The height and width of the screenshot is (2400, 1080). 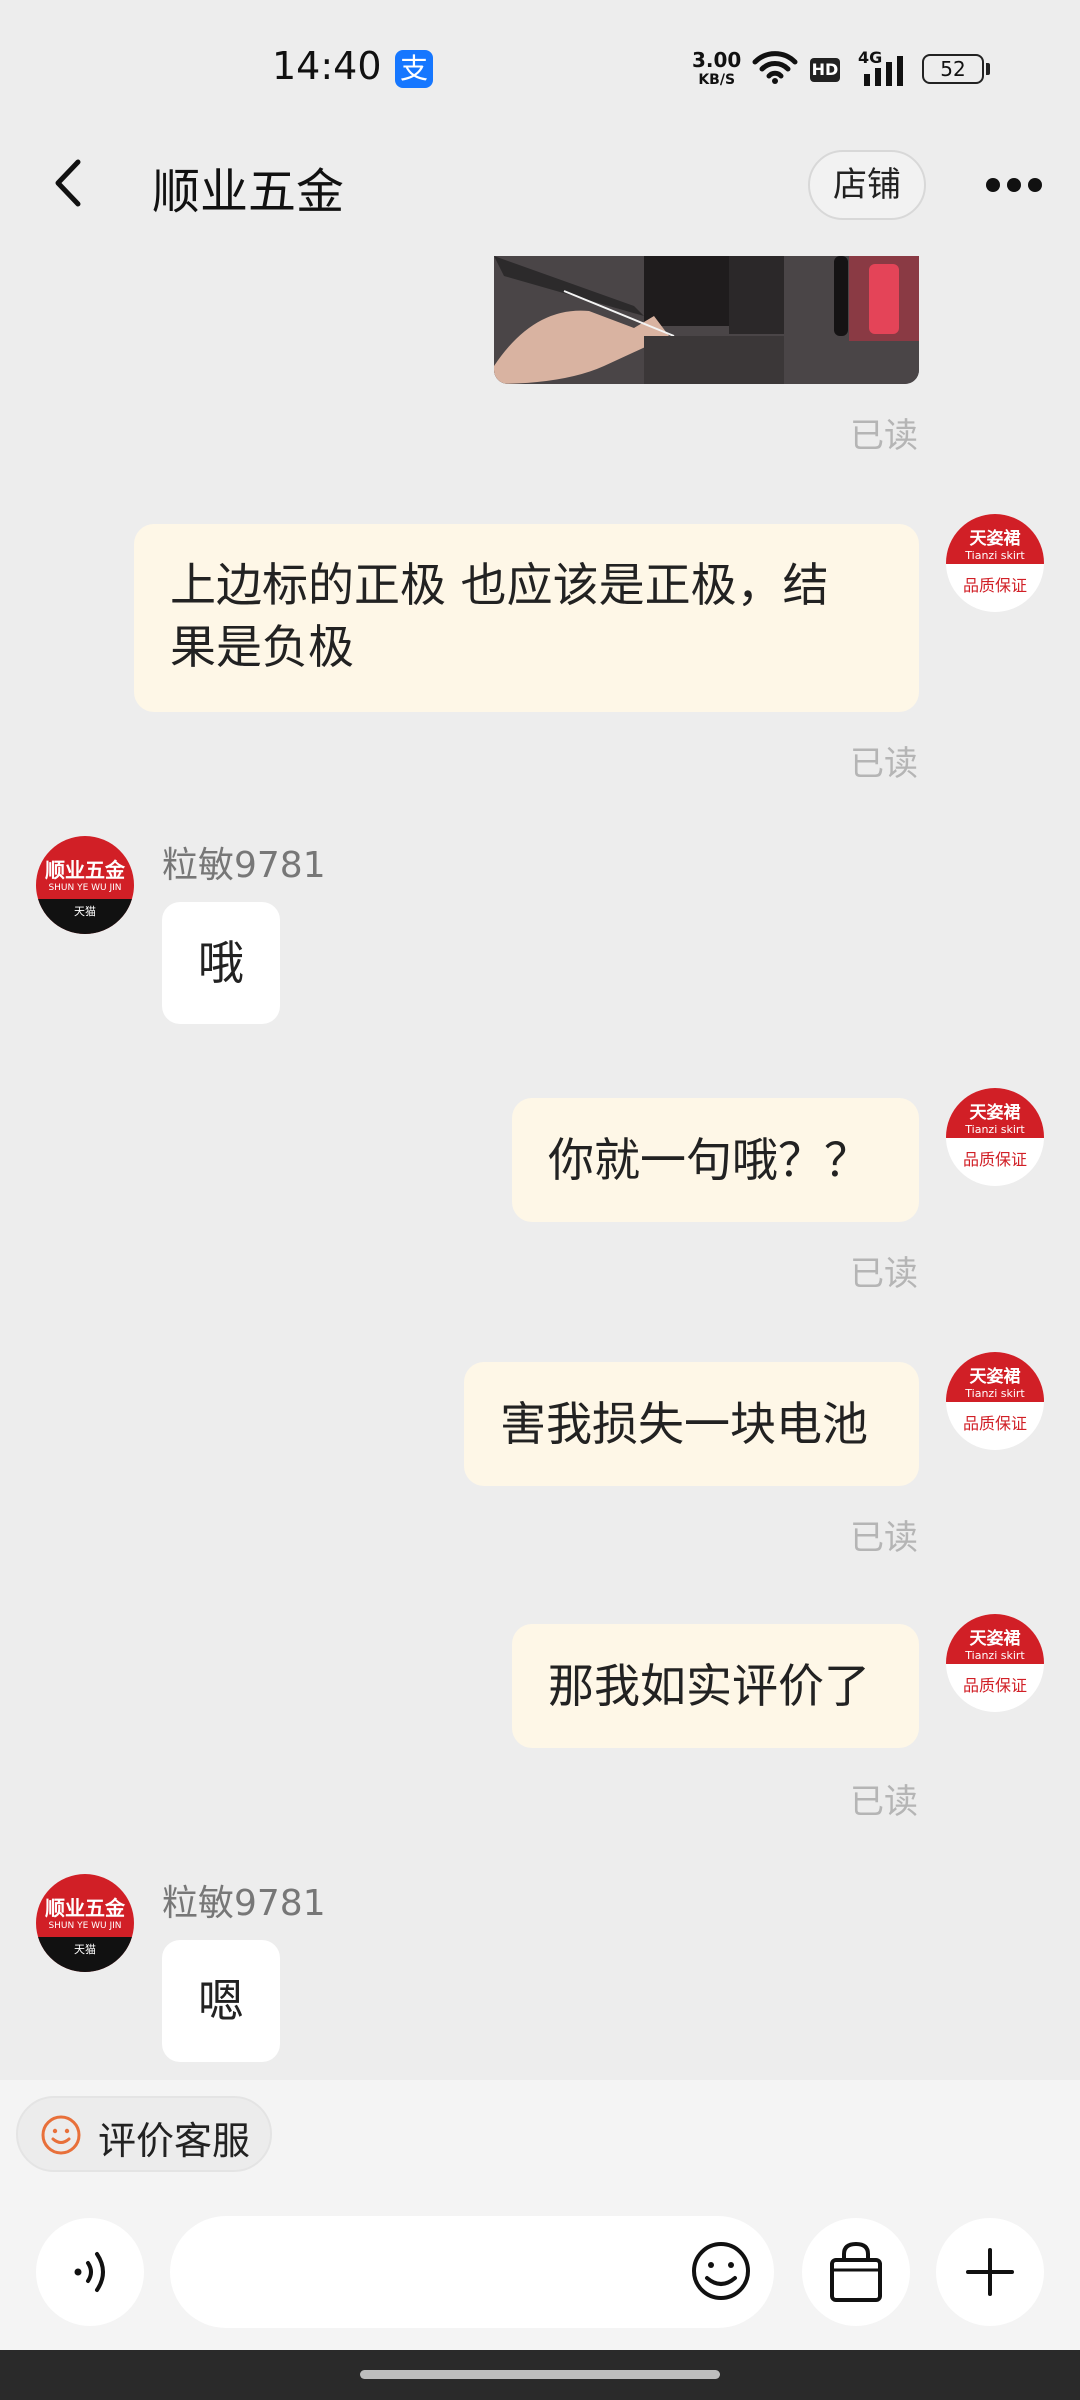 What do you see at coordinates (691, 1424) in the screenshot?
I see `my-message-bubble: 害我损失一块电池` at bounding box center [691, 1424].